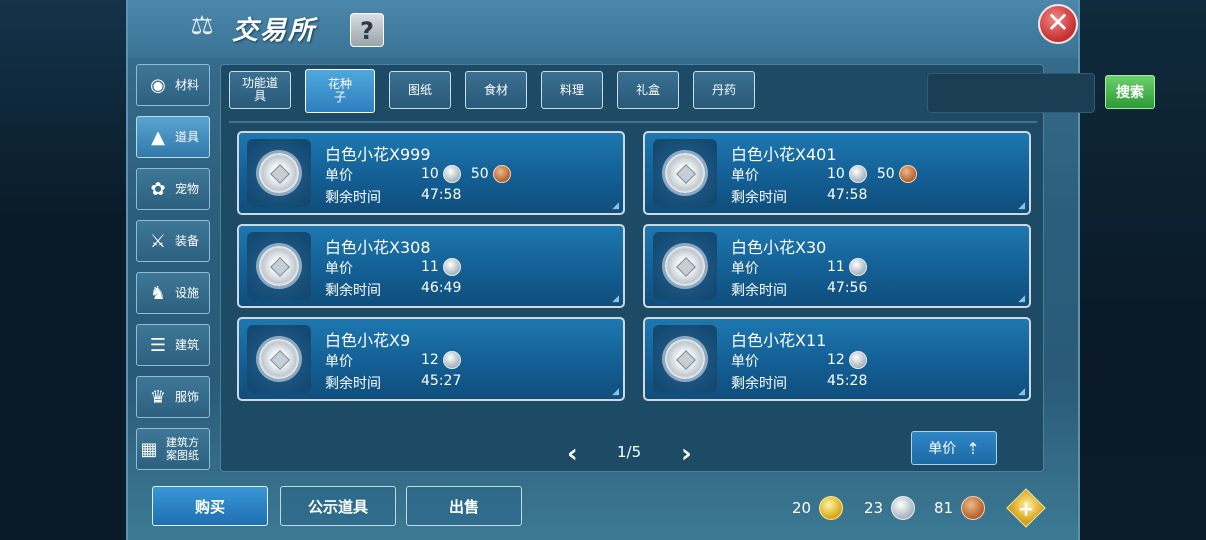 This screenshot has width=1206, height=540. Describe the element at coordinates (158, 241) in the screenshot. I see `equipment-icon: ⚔` at that location.